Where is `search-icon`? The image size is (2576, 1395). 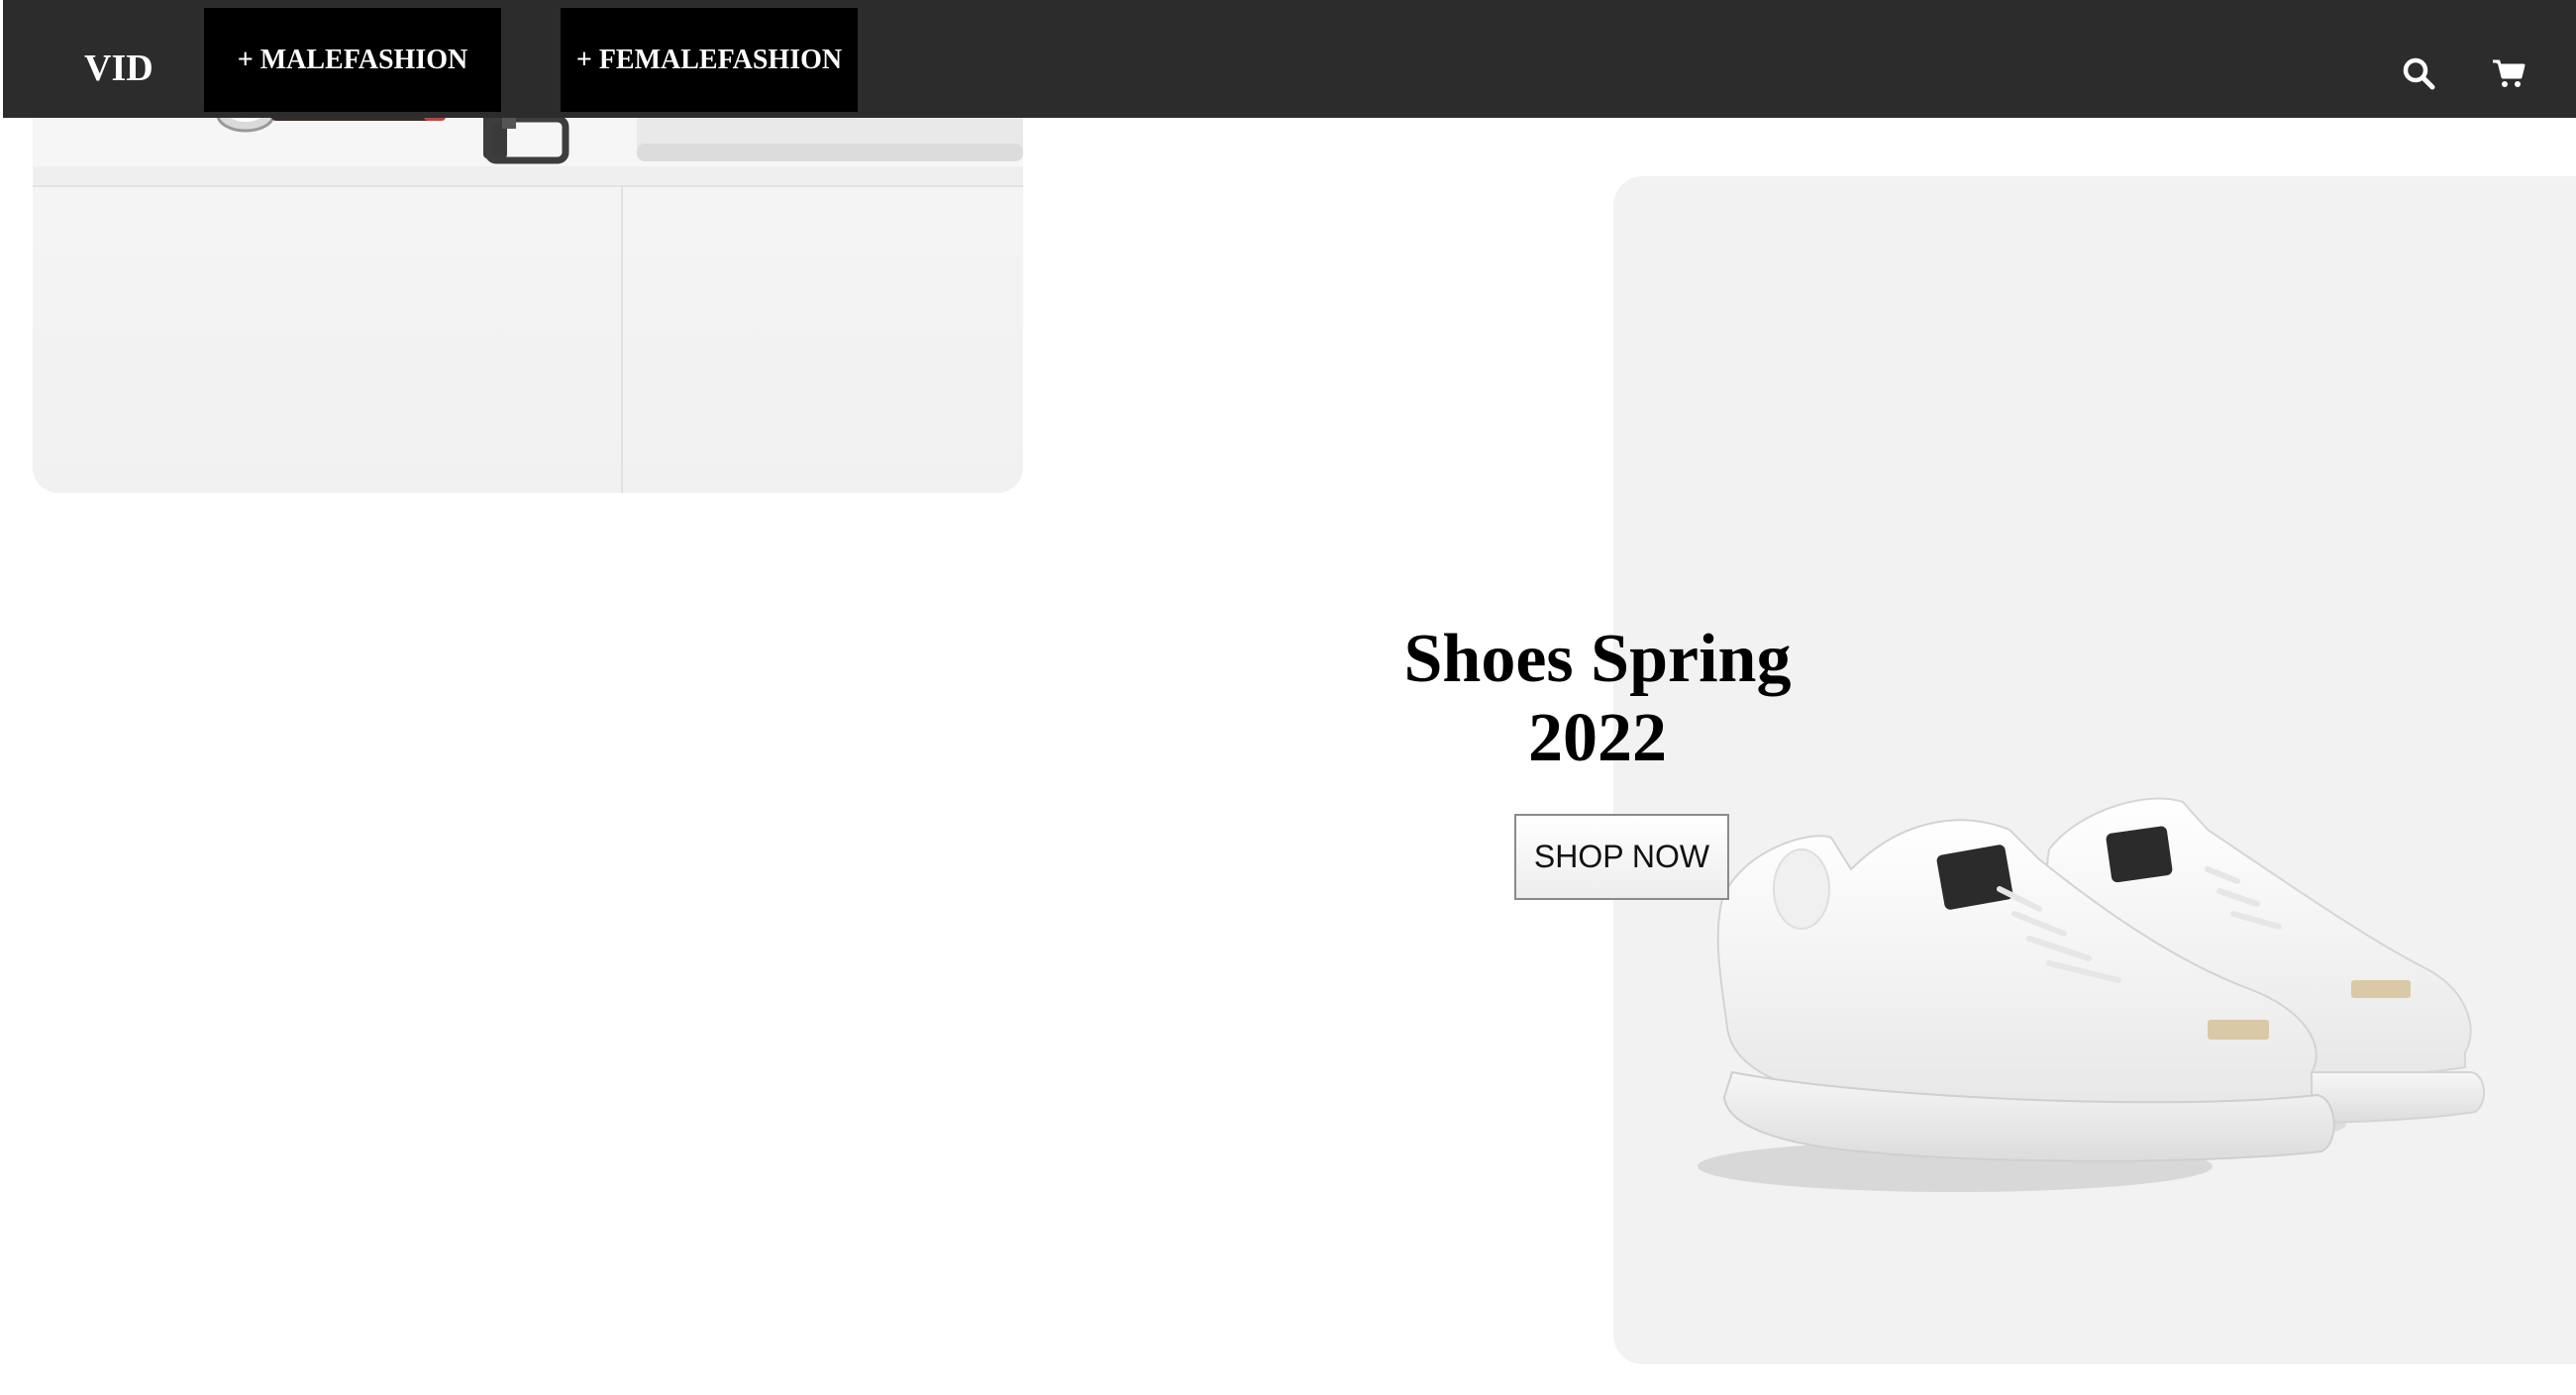
search-icon is located at coordinates (2418, 73).